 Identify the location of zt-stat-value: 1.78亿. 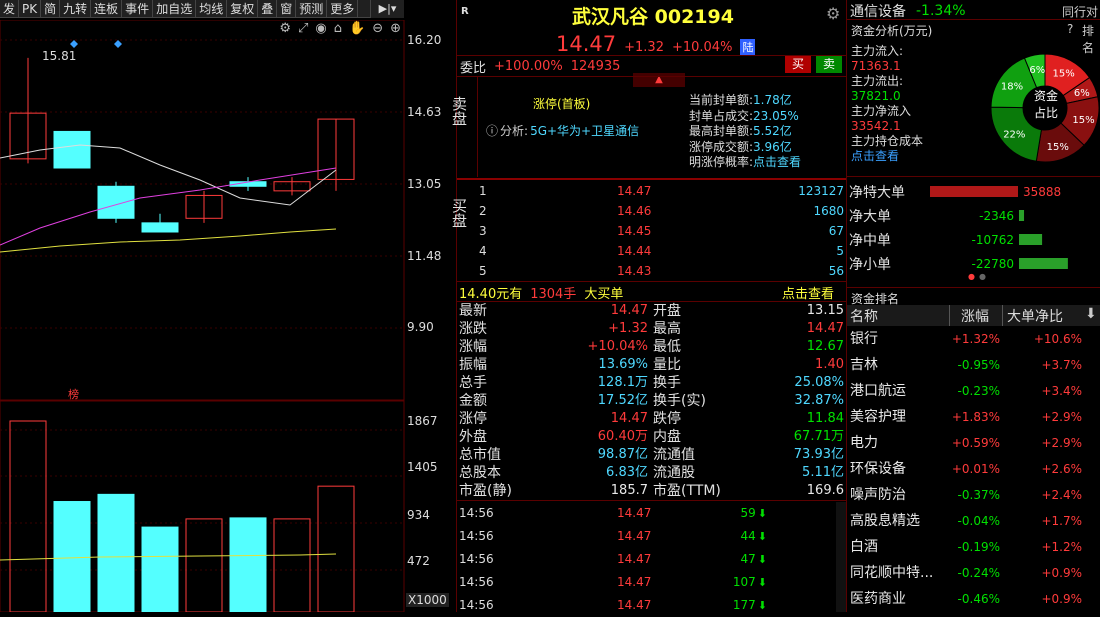
(772, 100).